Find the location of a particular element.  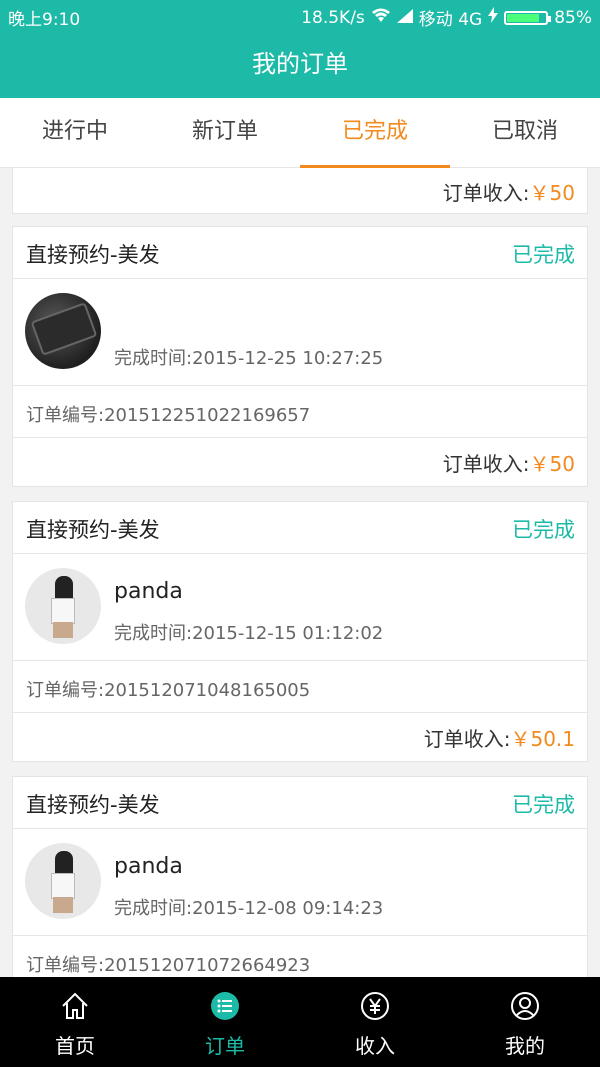

home-icon is located at coordinates (75, 1006).